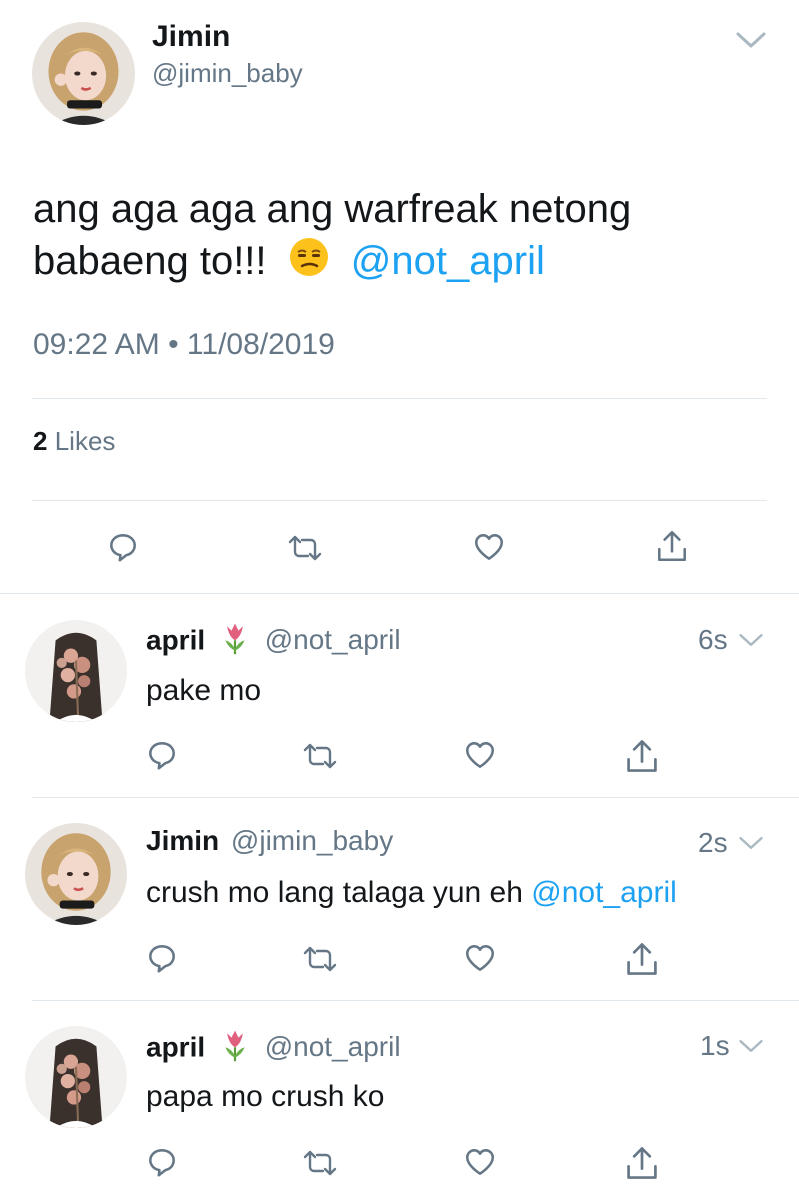 This screenshot has width=799, height=1200. What do you see at coordinates (713, 640) in the screenshot?
I see `reply-time: 6s` at bounding box center [713, 640].